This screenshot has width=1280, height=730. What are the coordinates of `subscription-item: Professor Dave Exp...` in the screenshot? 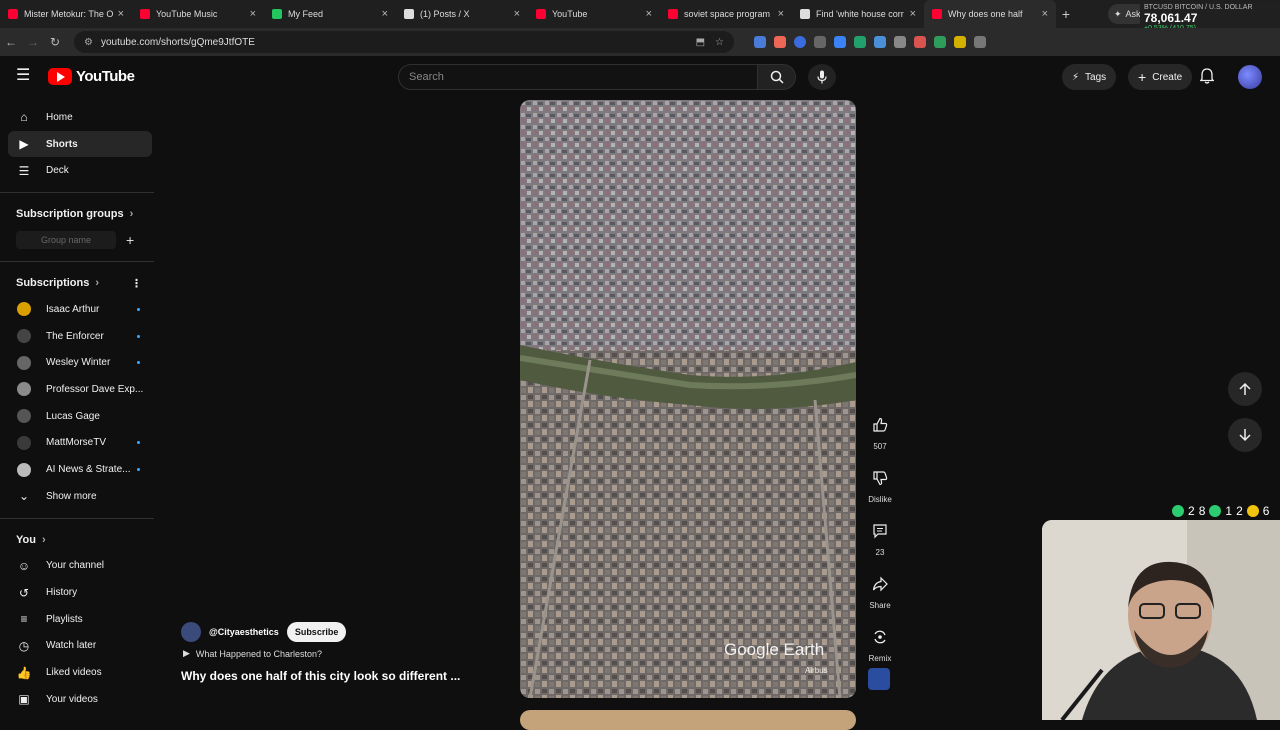 It's located at (80, 389).